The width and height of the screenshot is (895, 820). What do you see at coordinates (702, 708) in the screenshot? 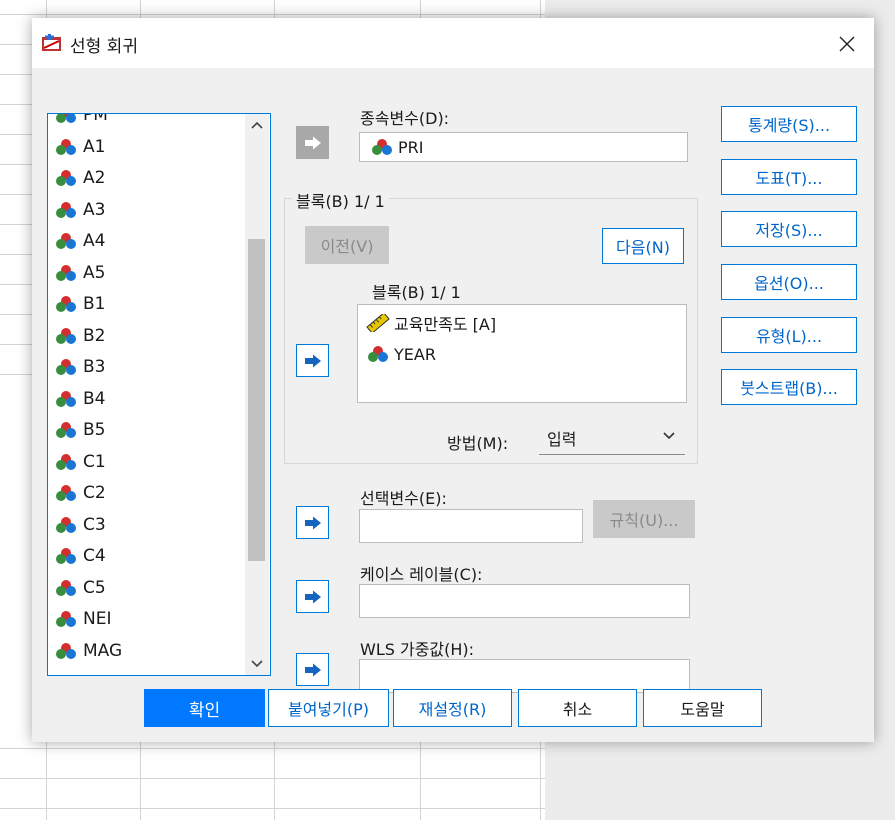
I see `help-button: 도움말` at bounding box center [702, 708].